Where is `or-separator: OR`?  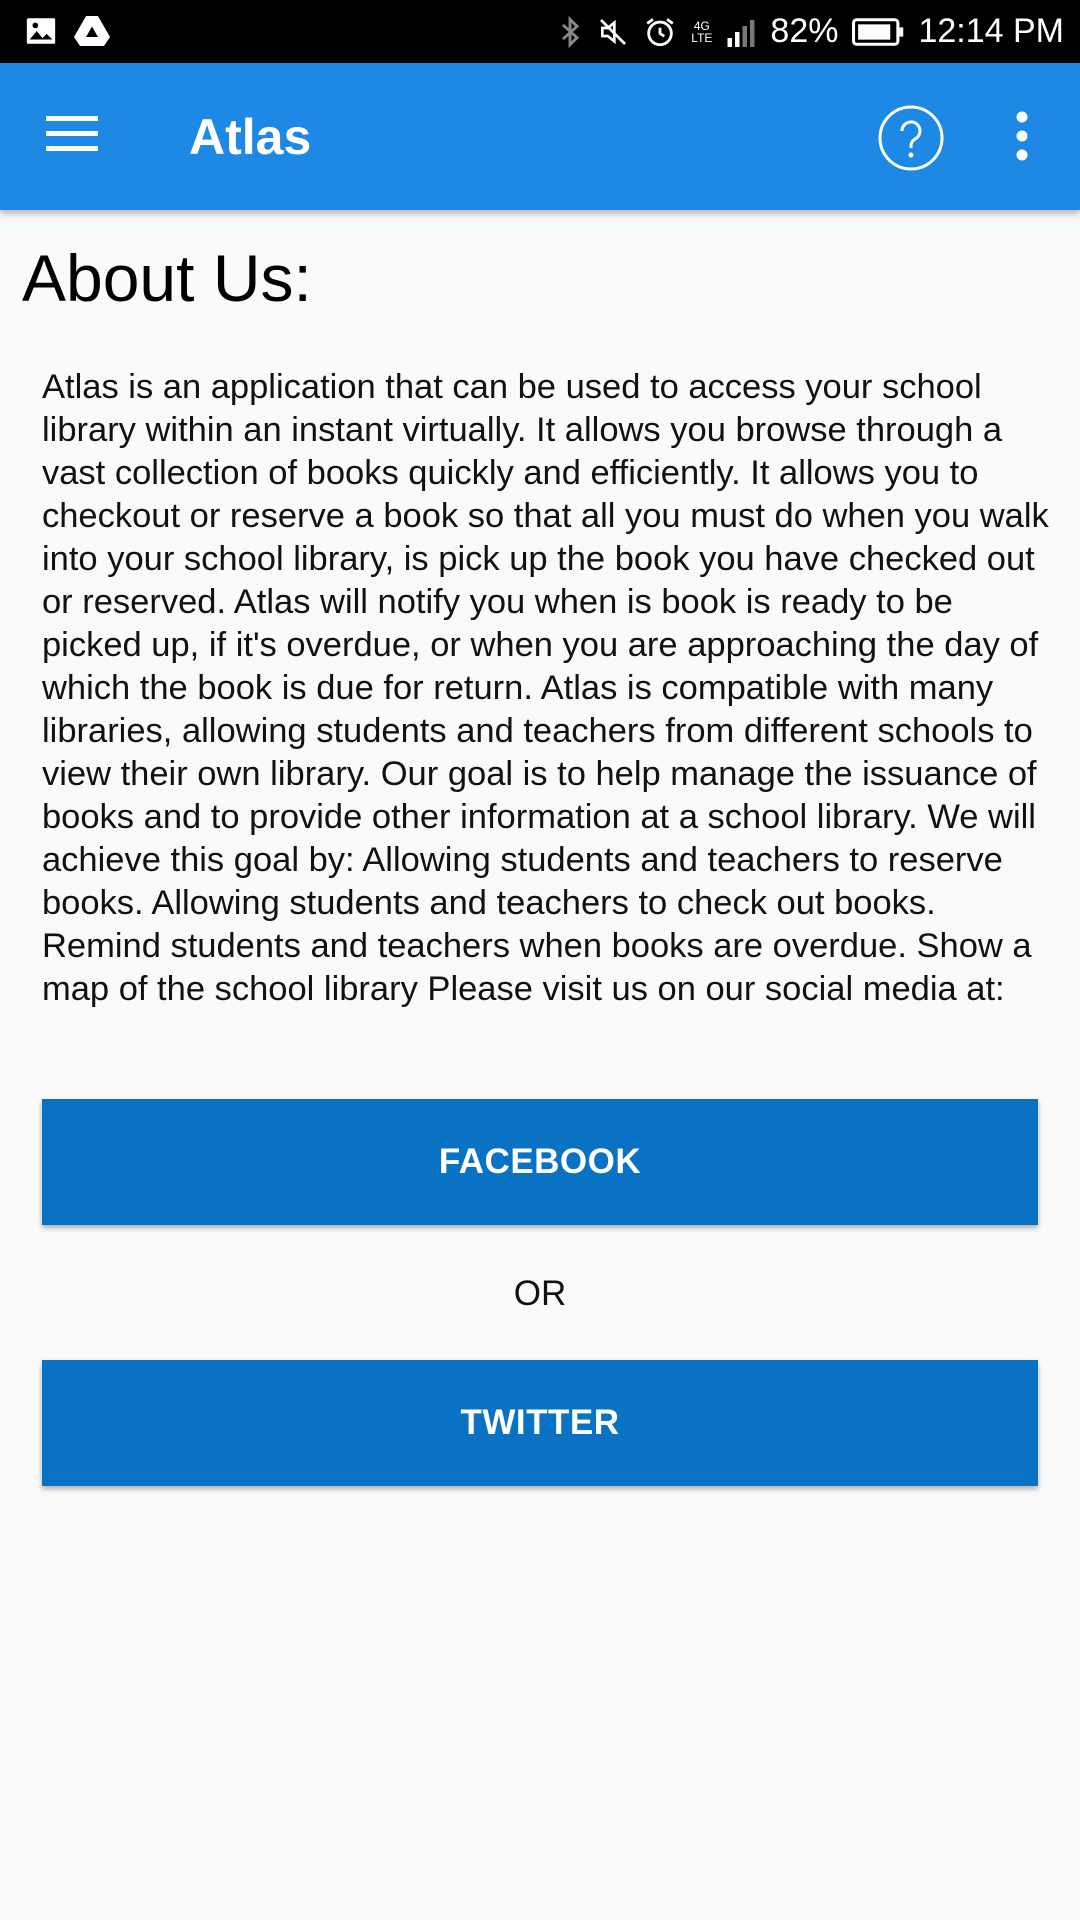 or-separator: OR is located at coordinates (540, 1293).